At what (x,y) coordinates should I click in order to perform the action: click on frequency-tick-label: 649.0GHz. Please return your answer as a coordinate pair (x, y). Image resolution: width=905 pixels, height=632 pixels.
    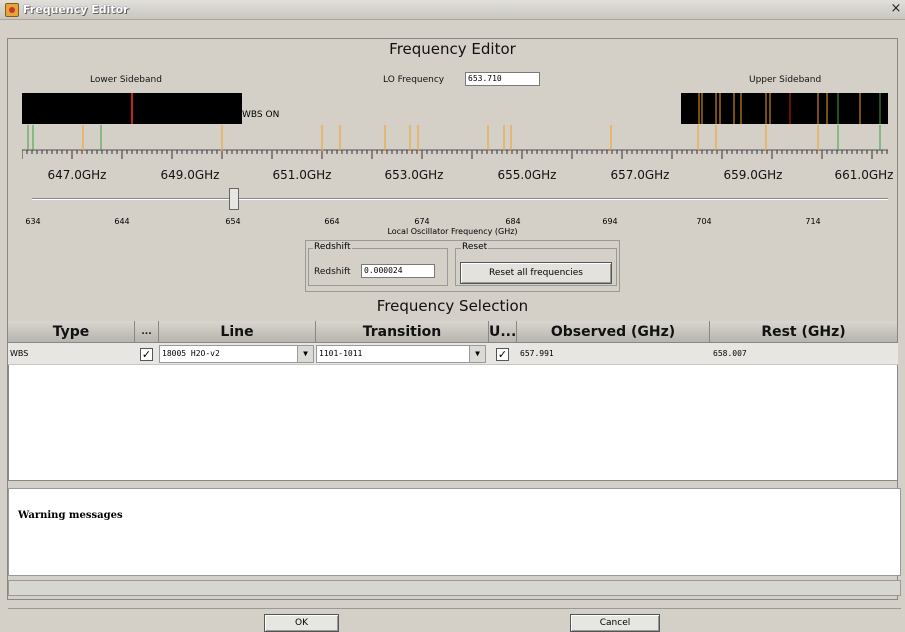
    Looking at the image, I should click on (190, 175).